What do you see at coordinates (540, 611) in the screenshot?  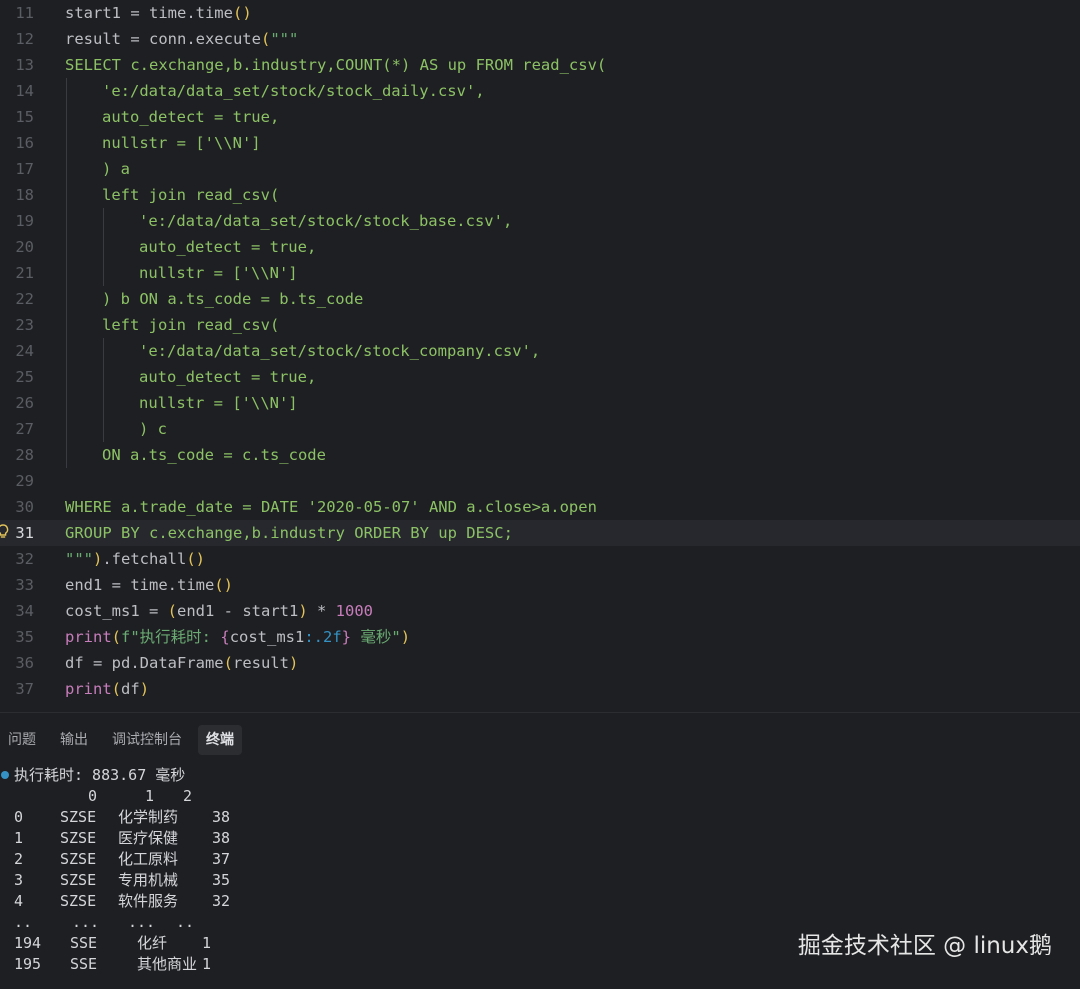 I see `code-line: 34 cost_ms1 = (end1 - start1) * 1000` at bounding box center [540, 611].